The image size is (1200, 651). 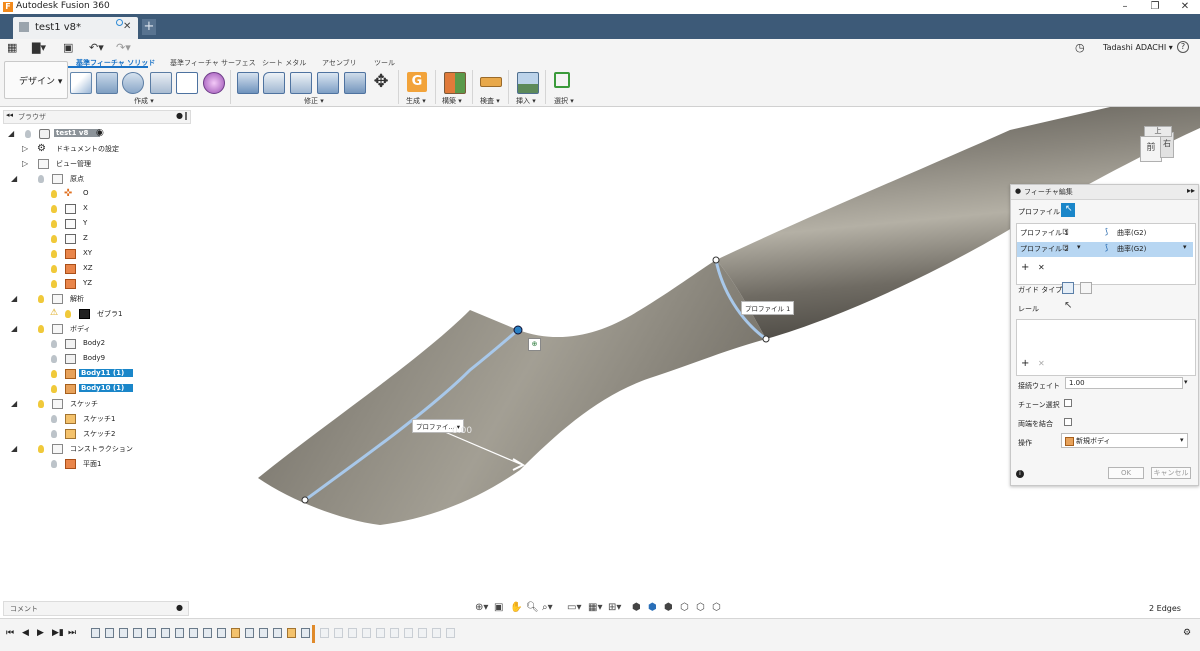 I want to click on visual-style-4-icon: ⬡, so click(x=684, y=607).